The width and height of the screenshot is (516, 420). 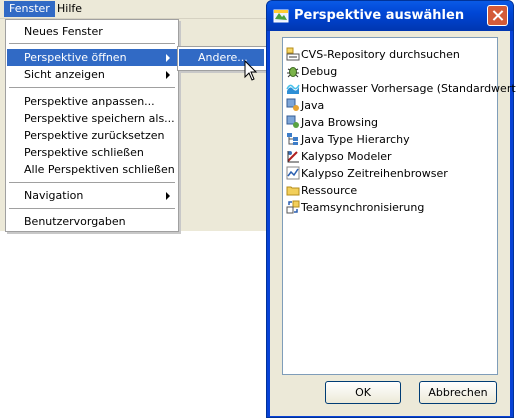 What do you see at coordinates (135, 9) in the screenshot?
I see `menu-bar: Fenster Hilfe` at bounding box center [135, 9].